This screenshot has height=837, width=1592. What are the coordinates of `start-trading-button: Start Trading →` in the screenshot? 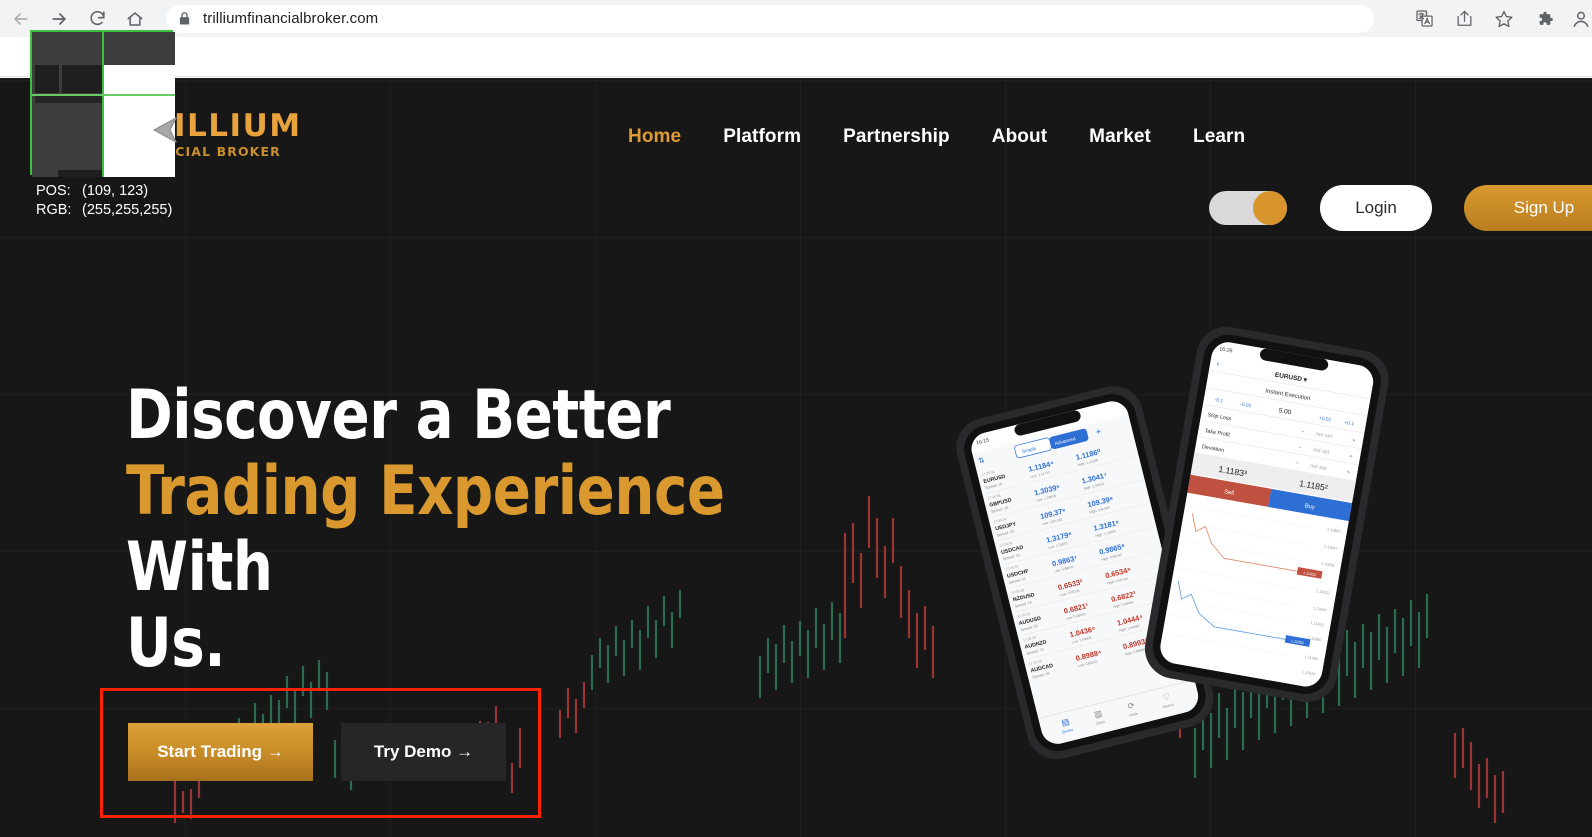 It's located at (220, 752).